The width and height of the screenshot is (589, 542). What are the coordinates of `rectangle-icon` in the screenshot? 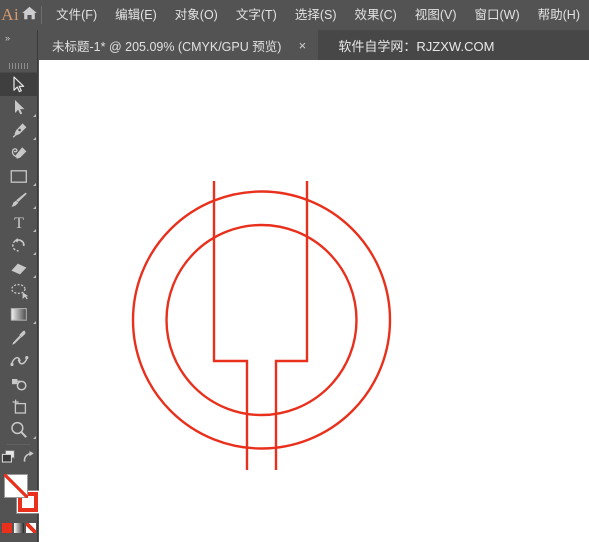 It's located at (19, 176).